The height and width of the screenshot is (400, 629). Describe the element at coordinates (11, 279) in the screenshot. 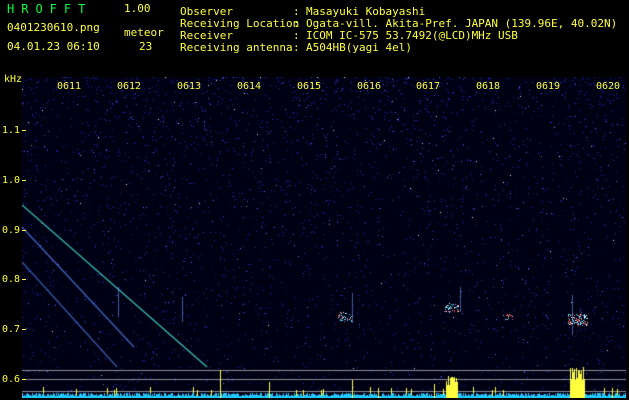

I see `y-tick-label: 0.8` at that location.